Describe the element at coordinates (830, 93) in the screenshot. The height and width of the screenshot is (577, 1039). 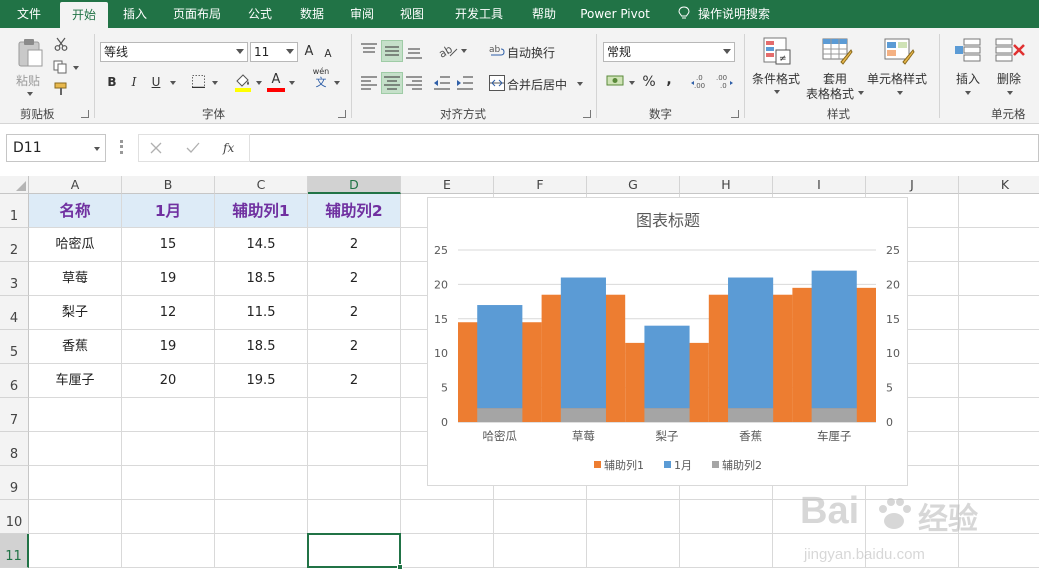
I see `table-format-label-2: 表格格式` at that location.